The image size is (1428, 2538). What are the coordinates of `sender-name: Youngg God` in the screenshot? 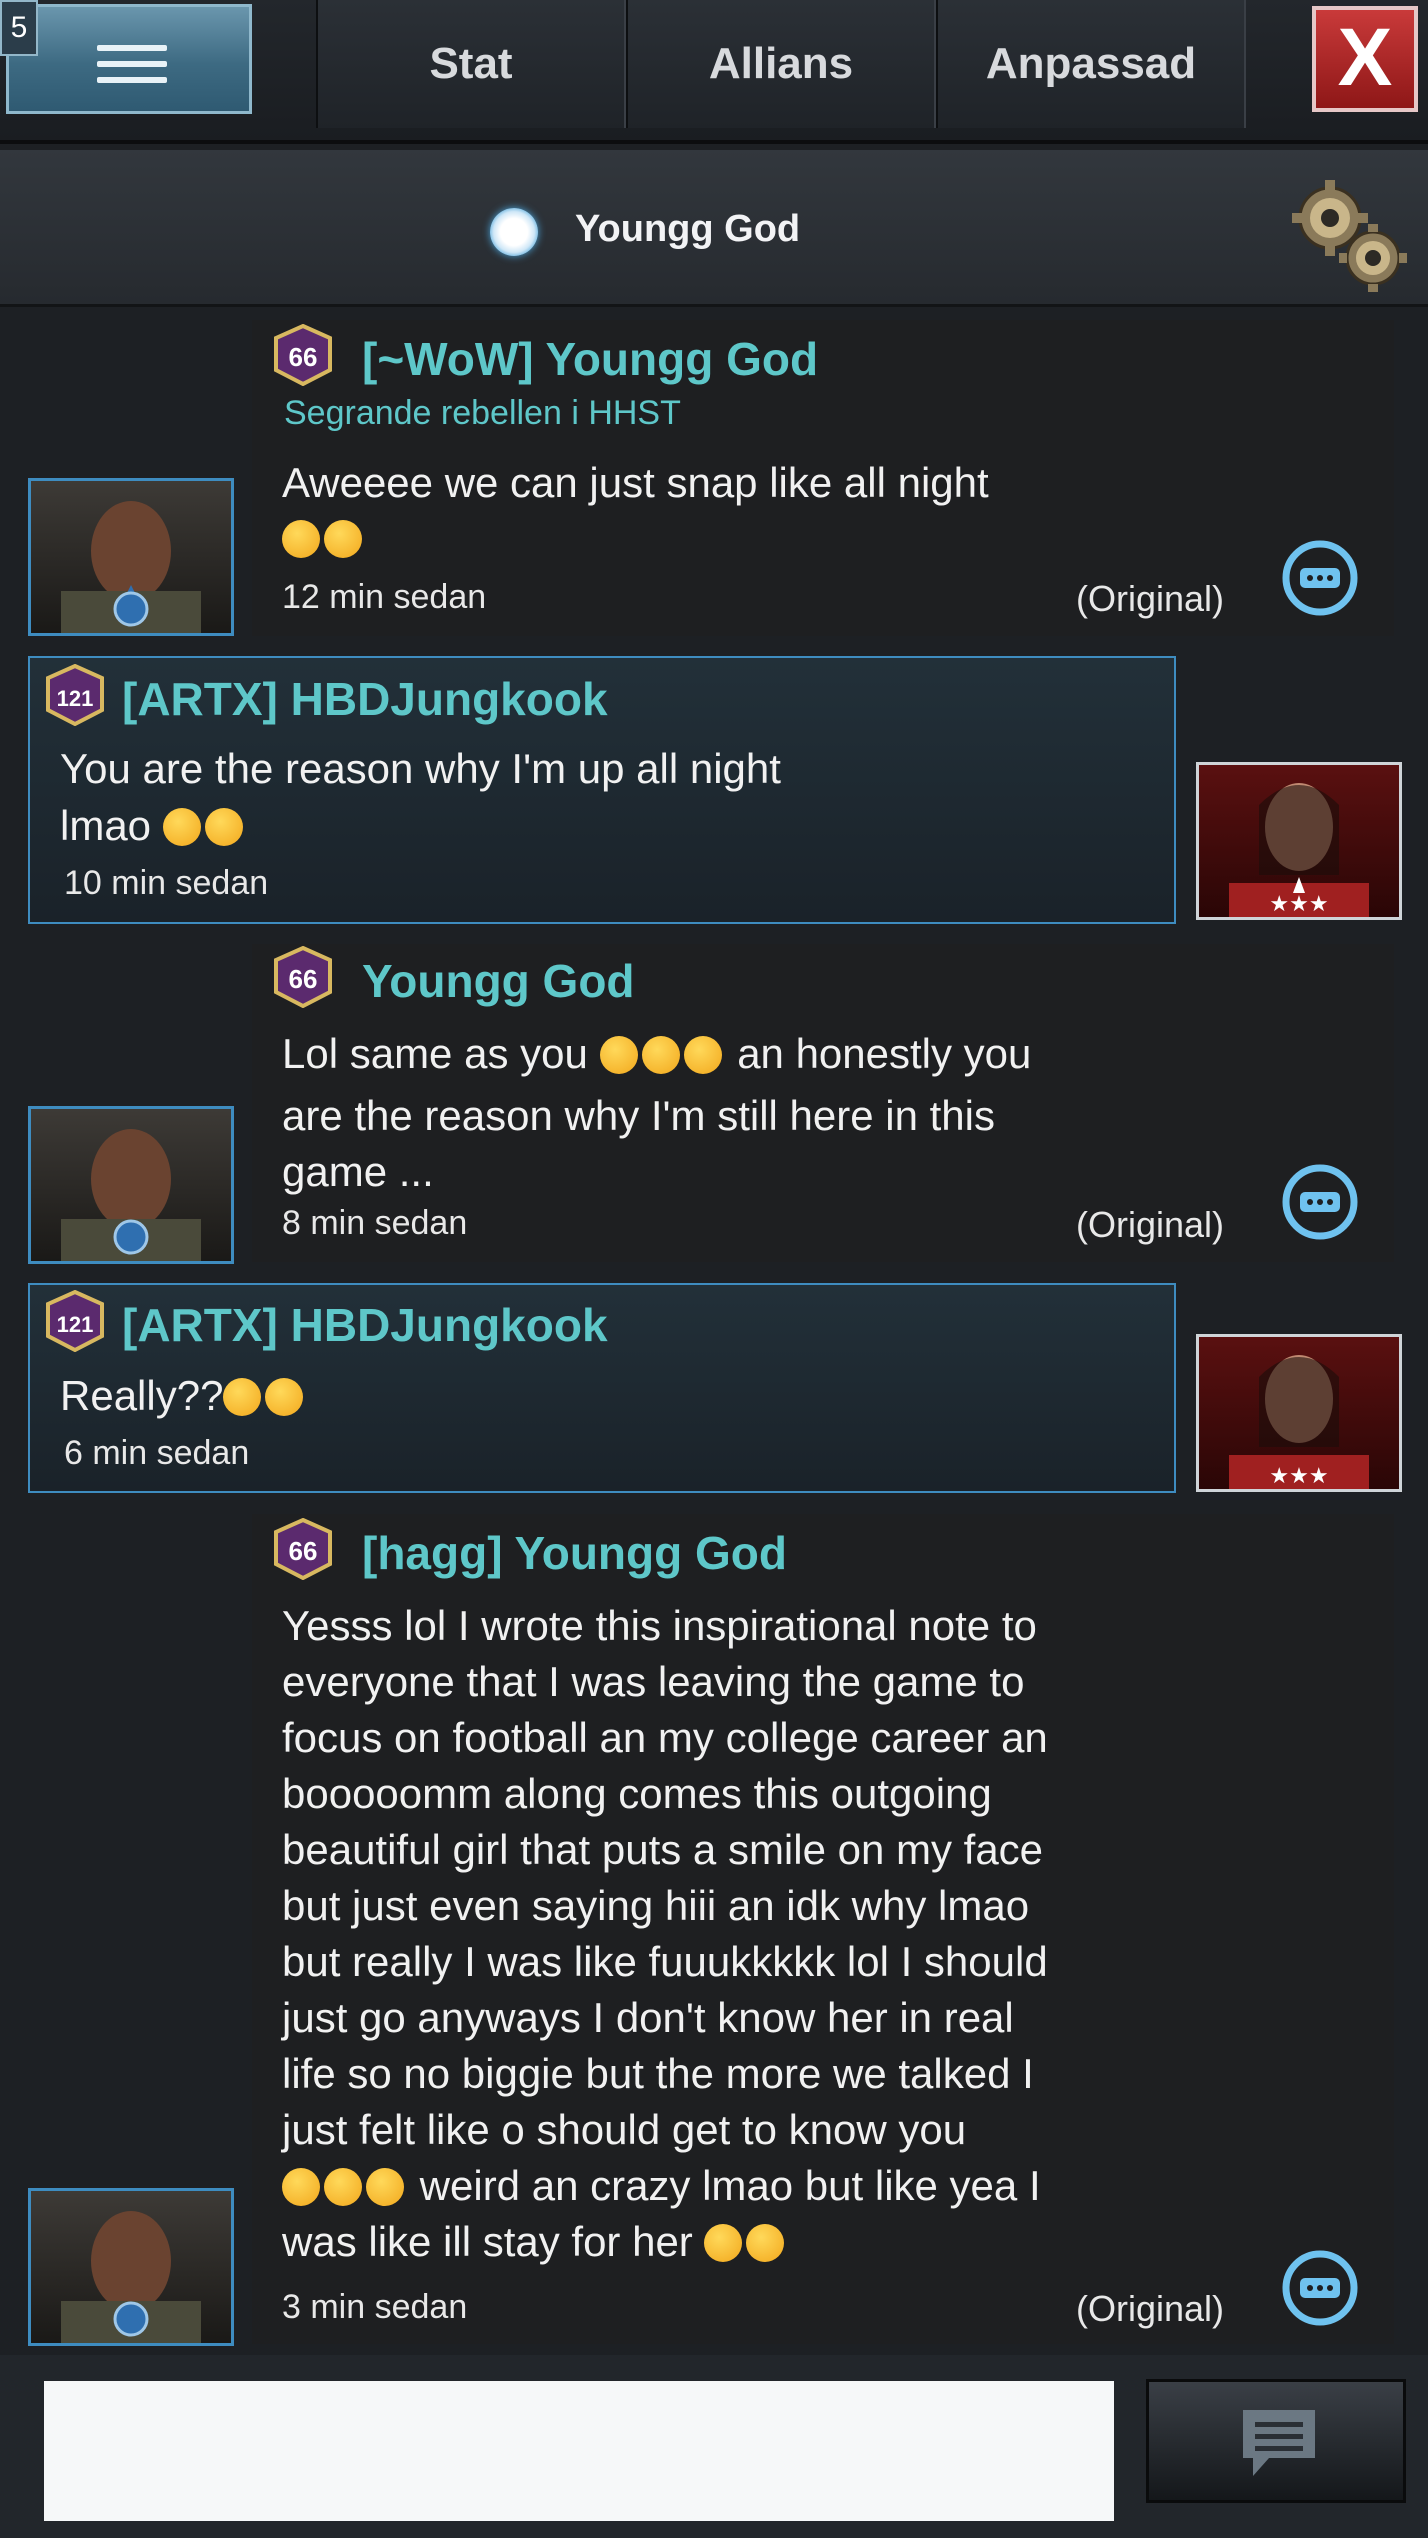 It's located at (498, 981).